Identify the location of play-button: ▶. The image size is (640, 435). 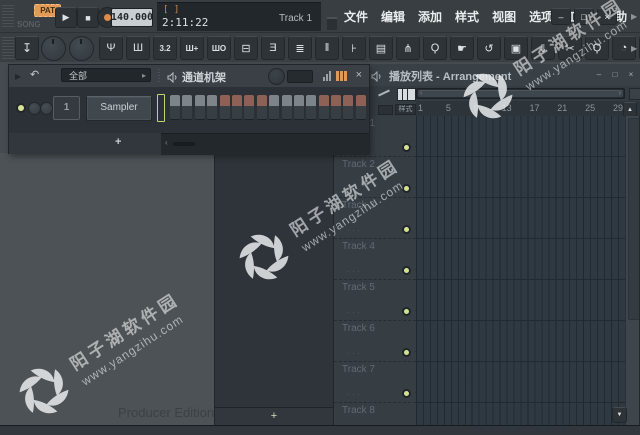
(66, 17).